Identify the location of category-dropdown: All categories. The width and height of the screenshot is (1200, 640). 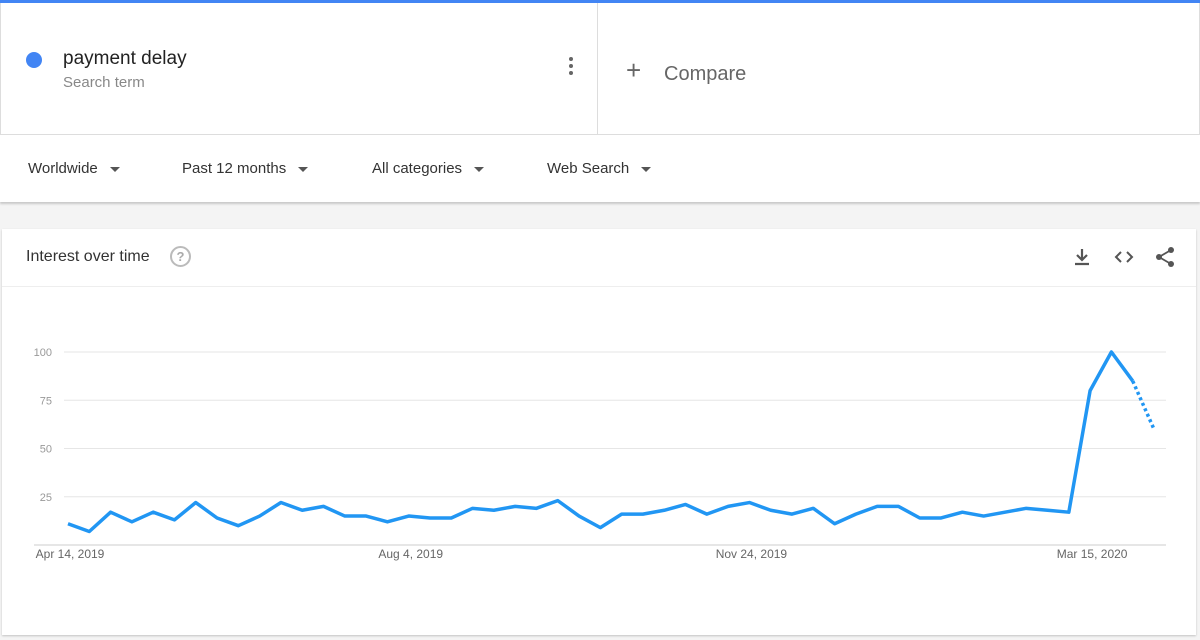
(428, 168).